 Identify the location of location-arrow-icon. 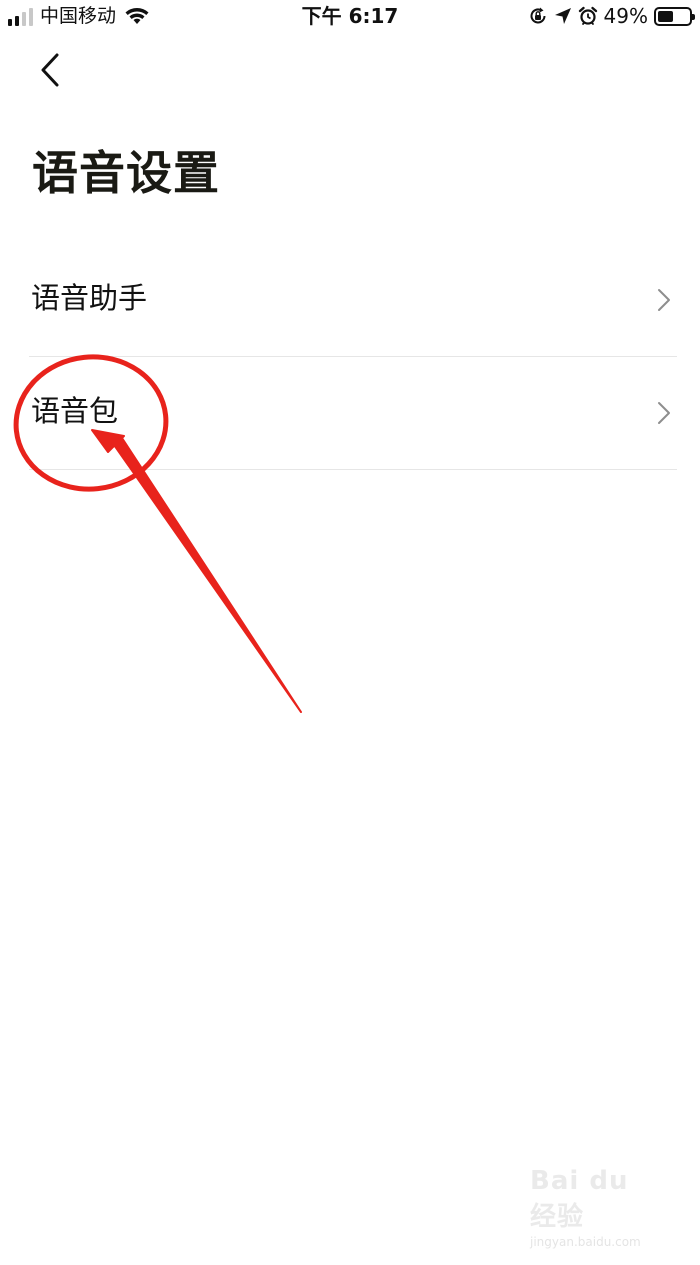
(562, 16).